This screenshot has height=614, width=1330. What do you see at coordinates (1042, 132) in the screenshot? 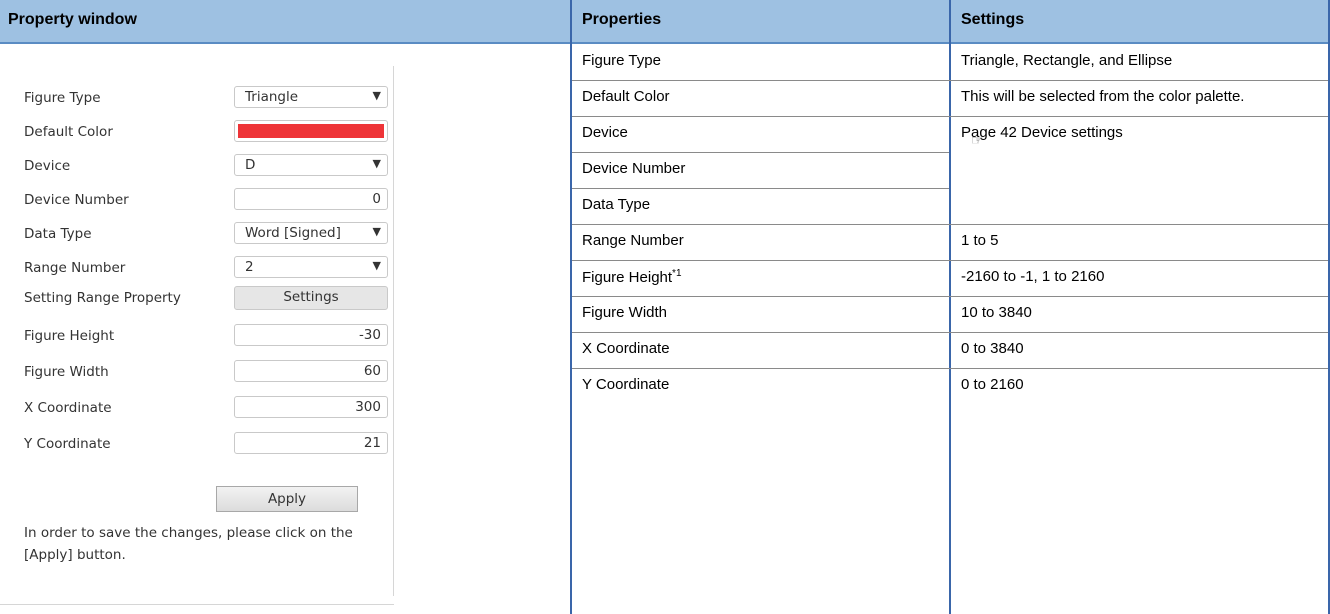
I see `setting-text: Page 42 Device settings` at bounding box center [1042, 132].